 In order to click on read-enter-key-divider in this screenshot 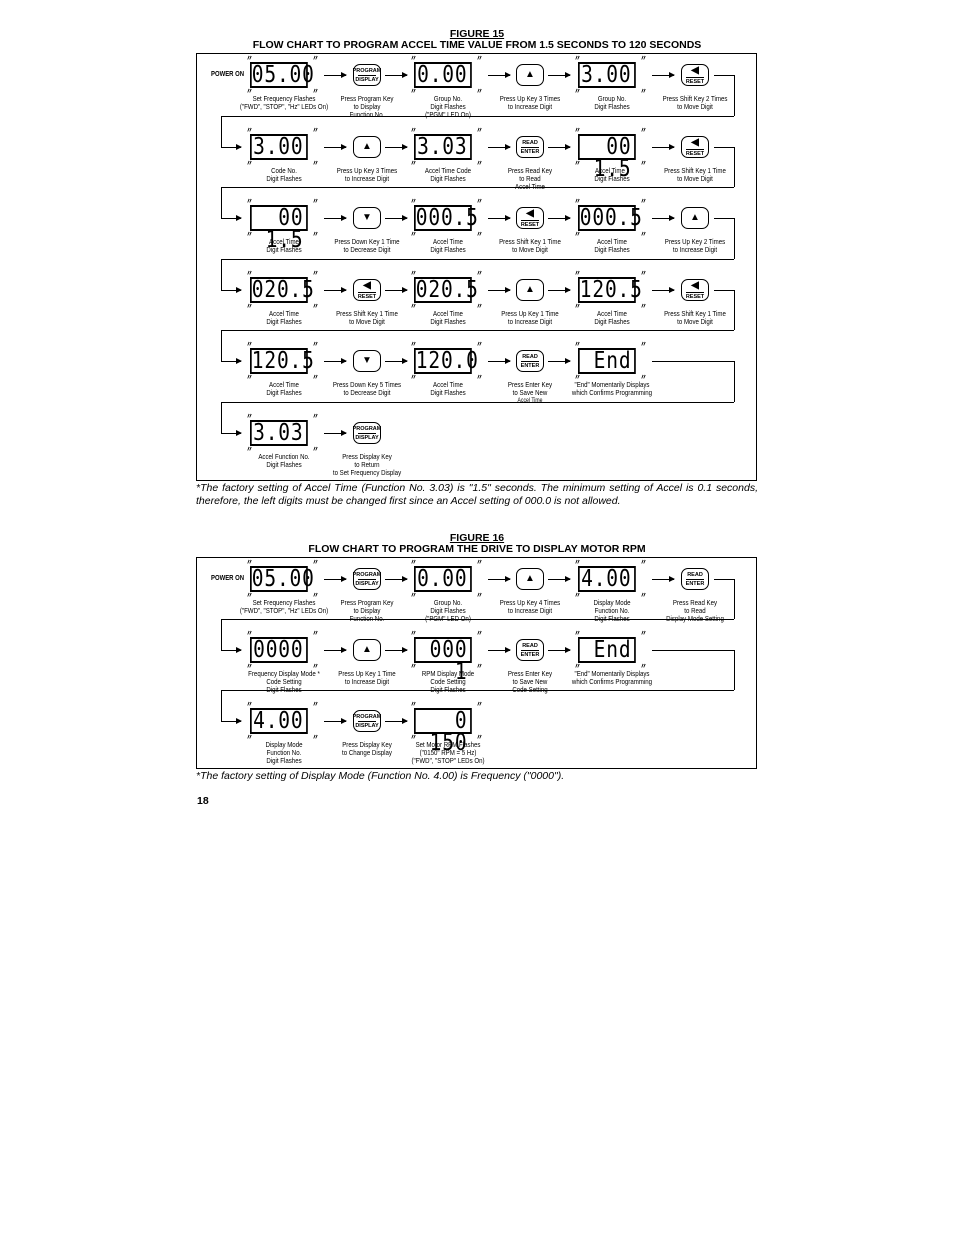, I will do `click(530, 147)`.